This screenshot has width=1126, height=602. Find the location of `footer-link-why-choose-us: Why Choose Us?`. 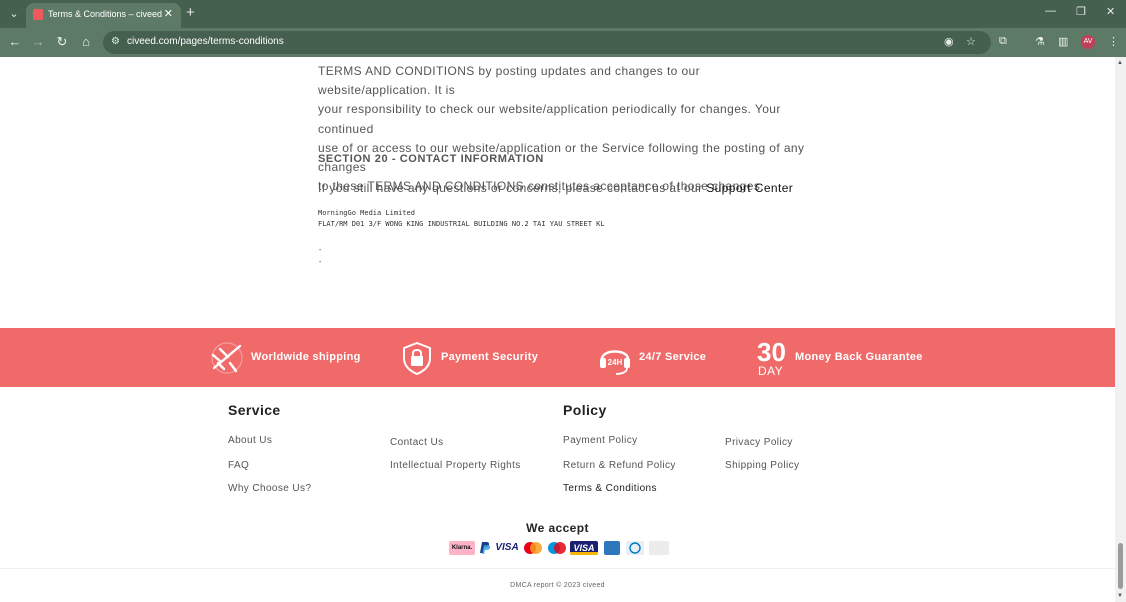

footer-link-why-choose-us: Why Choose Us? is located at coordinates (269, 488).